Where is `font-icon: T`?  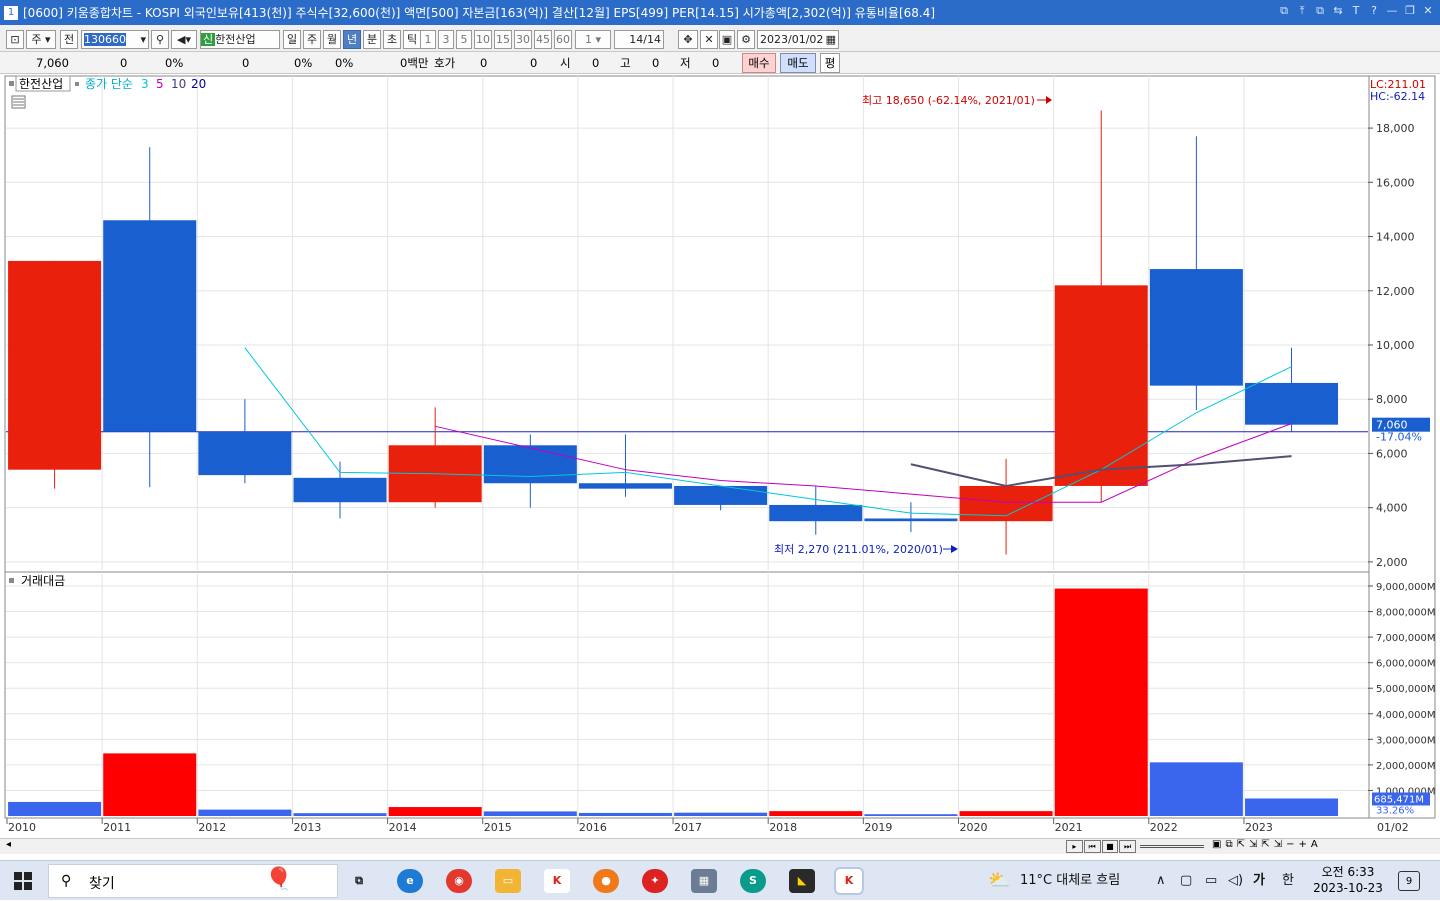
font-icon: T is located at coordinates (1356, 11).